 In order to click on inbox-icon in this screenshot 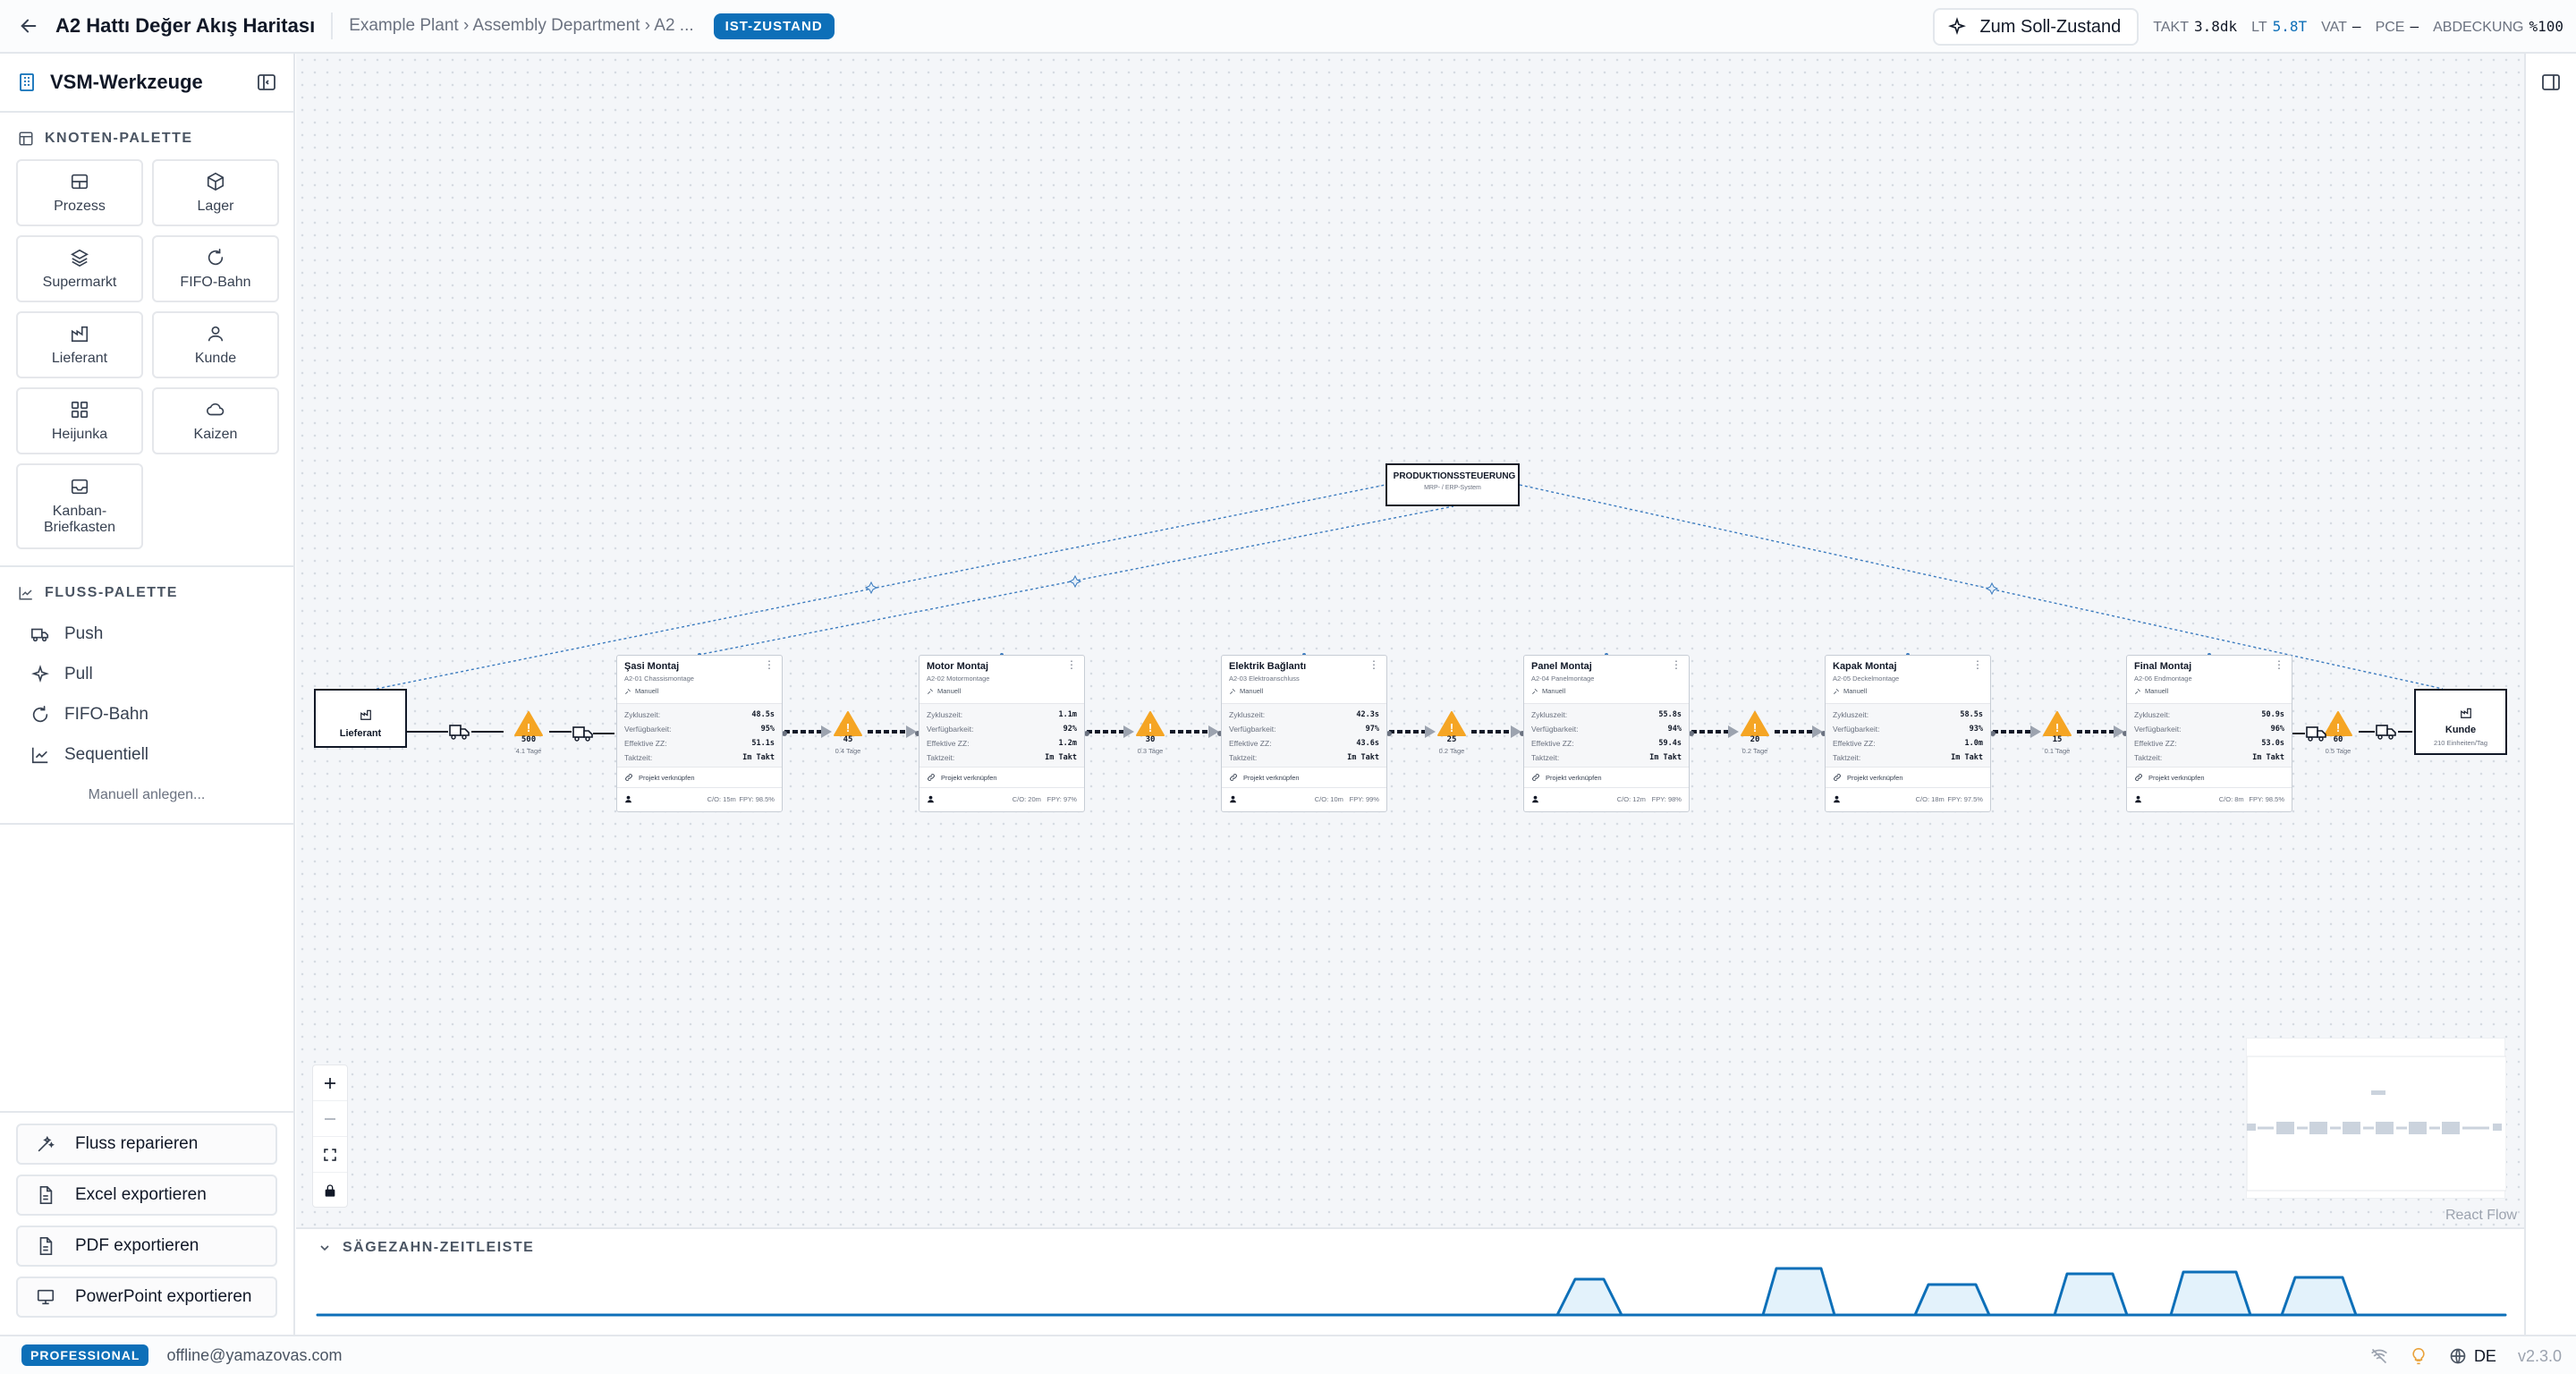, I will do `click(80, 487)`.